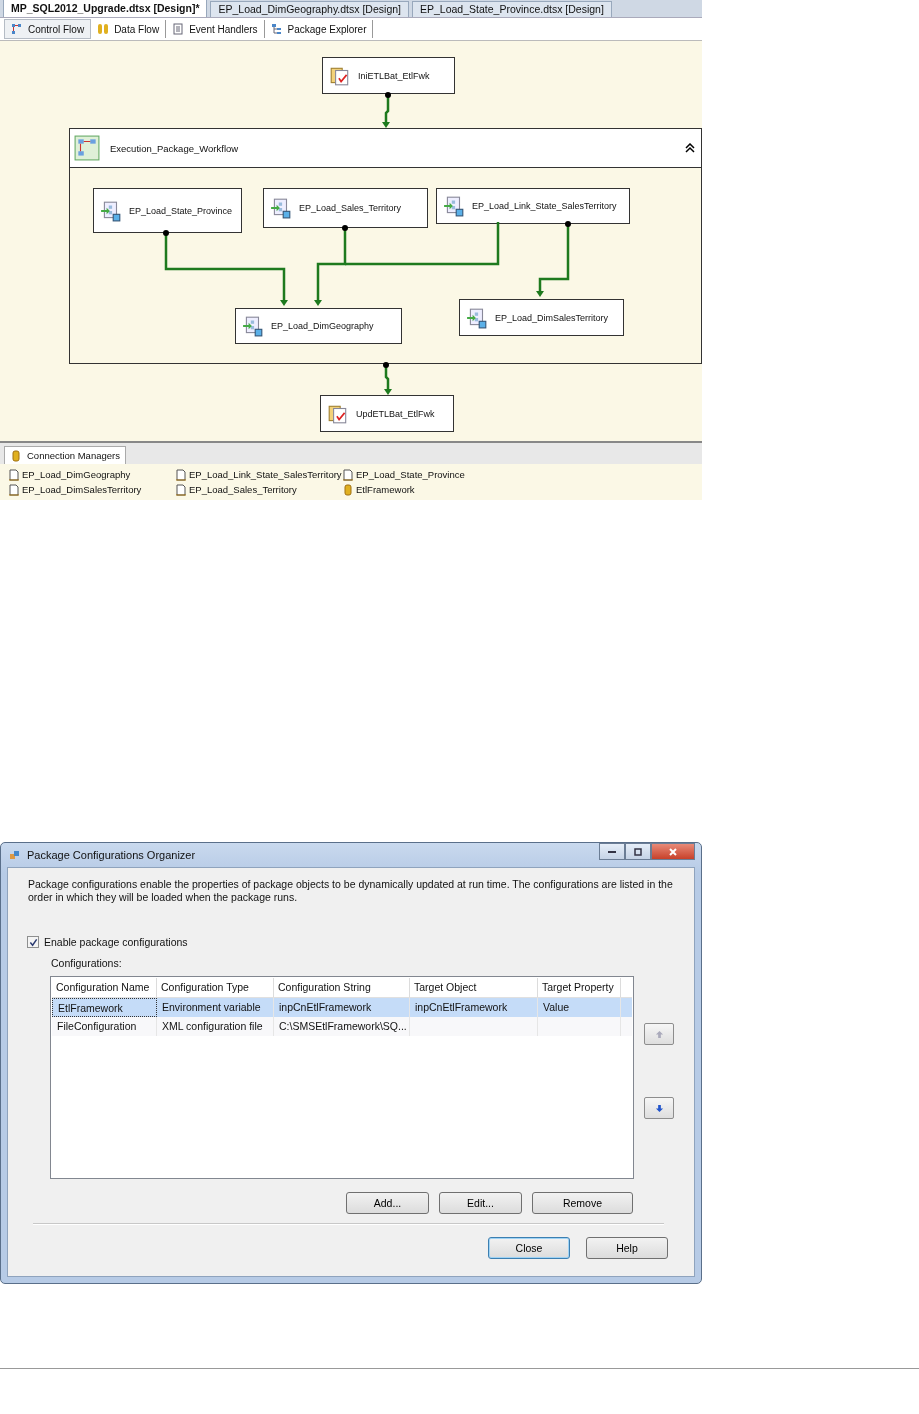 The width and height of the screenshot is (919, 1414). What do you see at coordinates (103, 29) in the screenshot?
I see `cylinders-icon` at bounding box center [103, 29].